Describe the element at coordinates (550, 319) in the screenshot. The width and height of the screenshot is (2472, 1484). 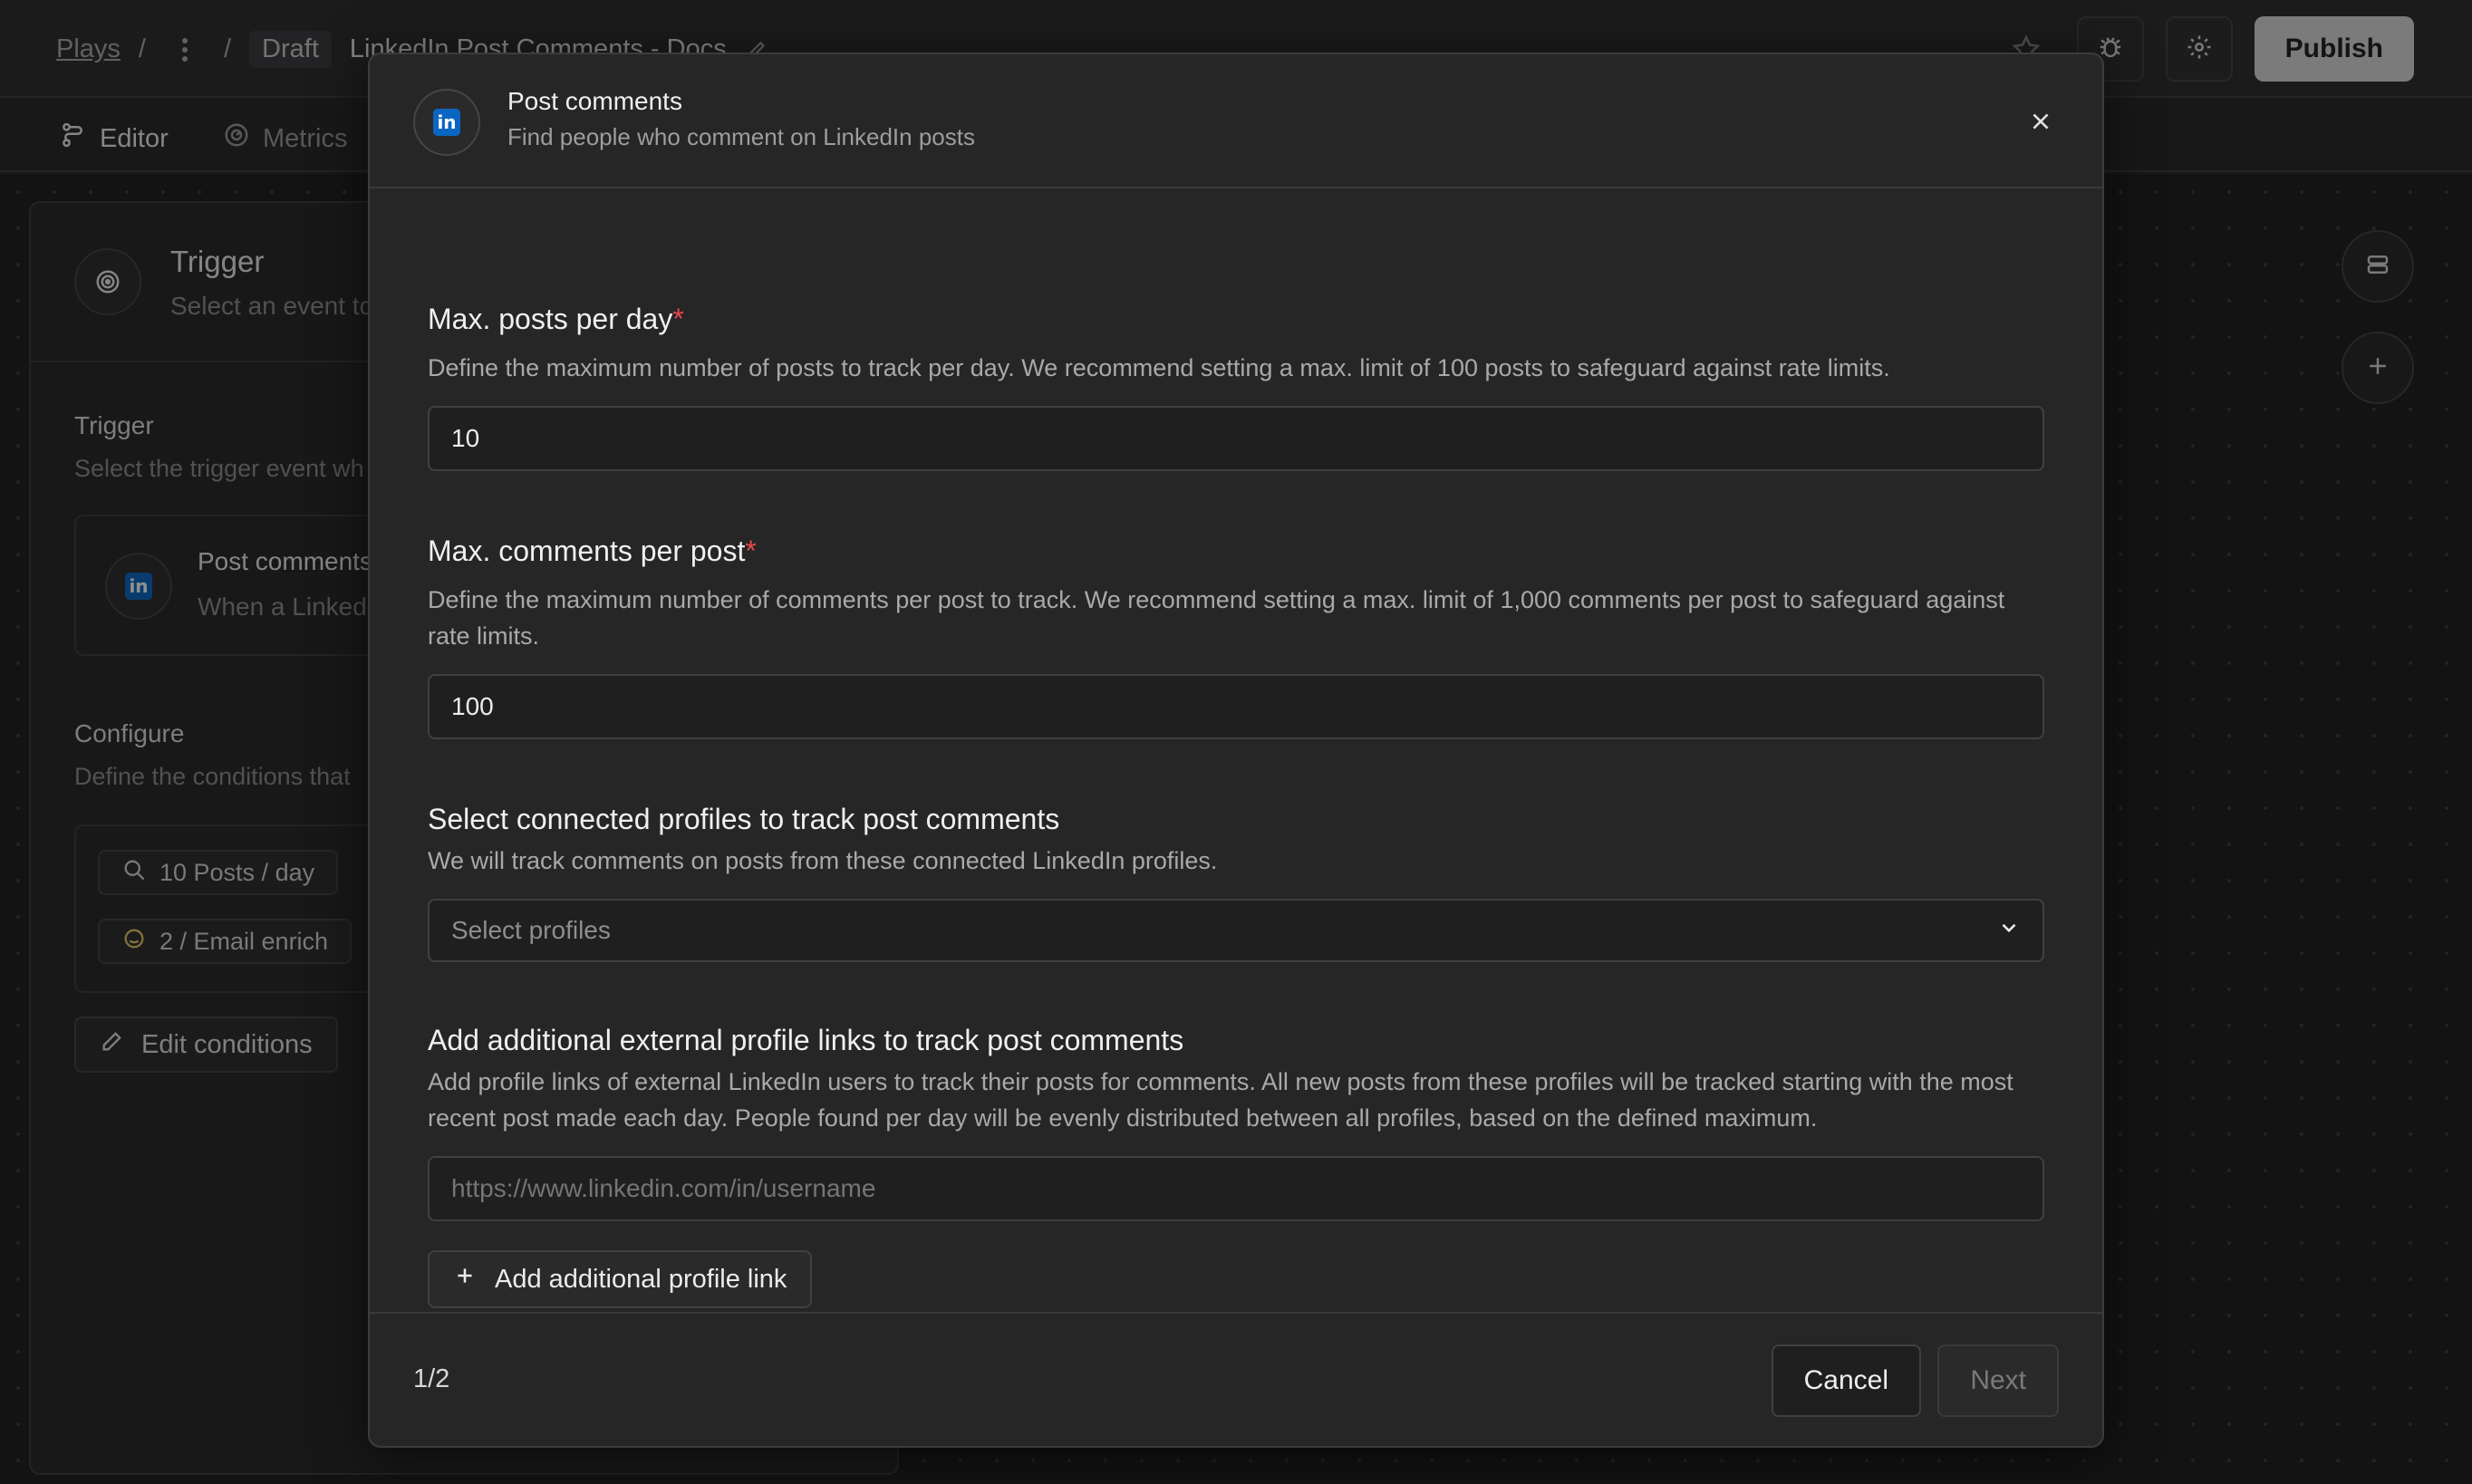
I see `max-posts-label-text: Max. posts per day` at that location.